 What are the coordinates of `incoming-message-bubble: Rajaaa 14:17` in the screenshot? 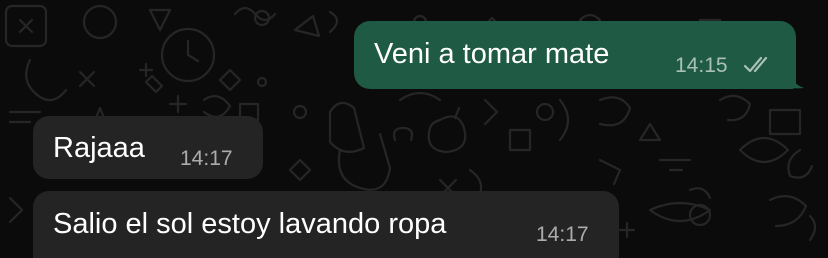 It's located at (148, 147).